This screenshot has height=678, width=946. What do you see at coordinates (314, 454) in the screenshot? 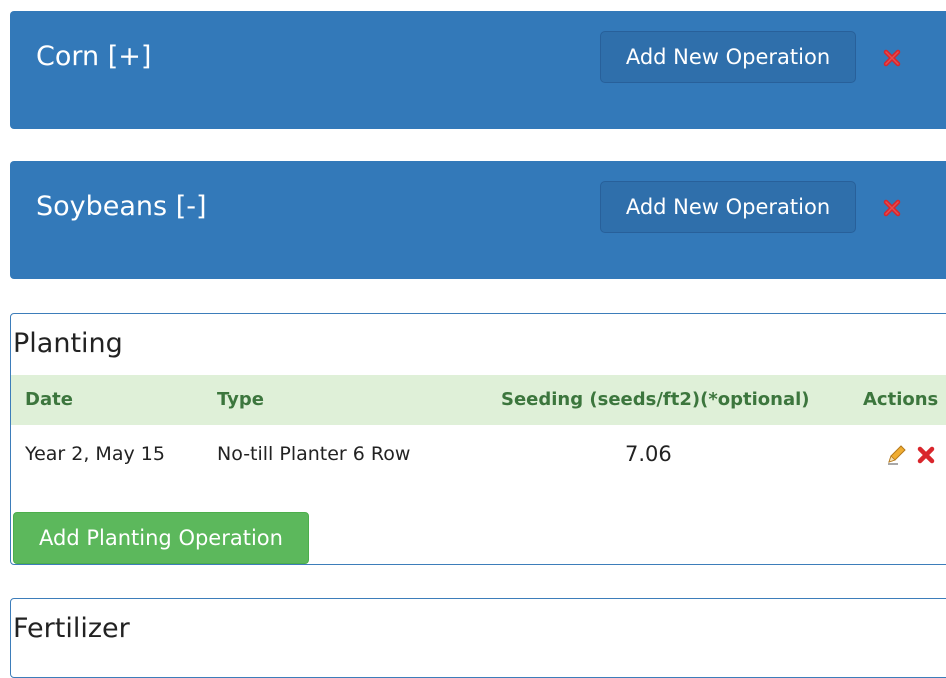
I see `cell-type: No-till Planter 6 Row` at bounding box center [314, 454].